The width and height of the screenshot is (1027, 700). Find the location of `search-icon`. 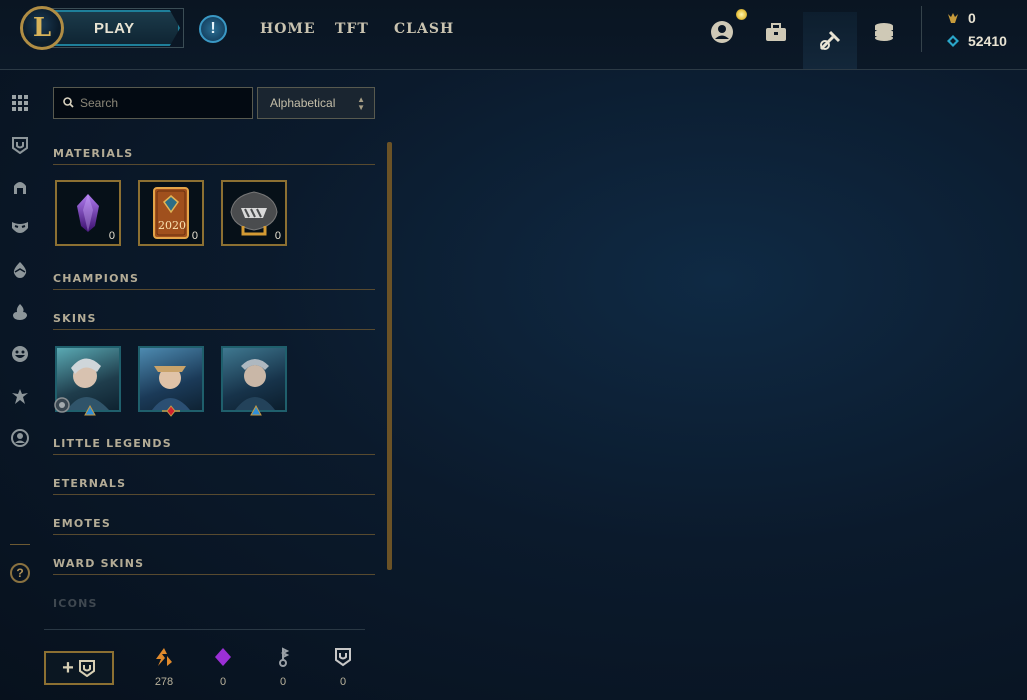

search-icon is located at coordinates (68, 102).